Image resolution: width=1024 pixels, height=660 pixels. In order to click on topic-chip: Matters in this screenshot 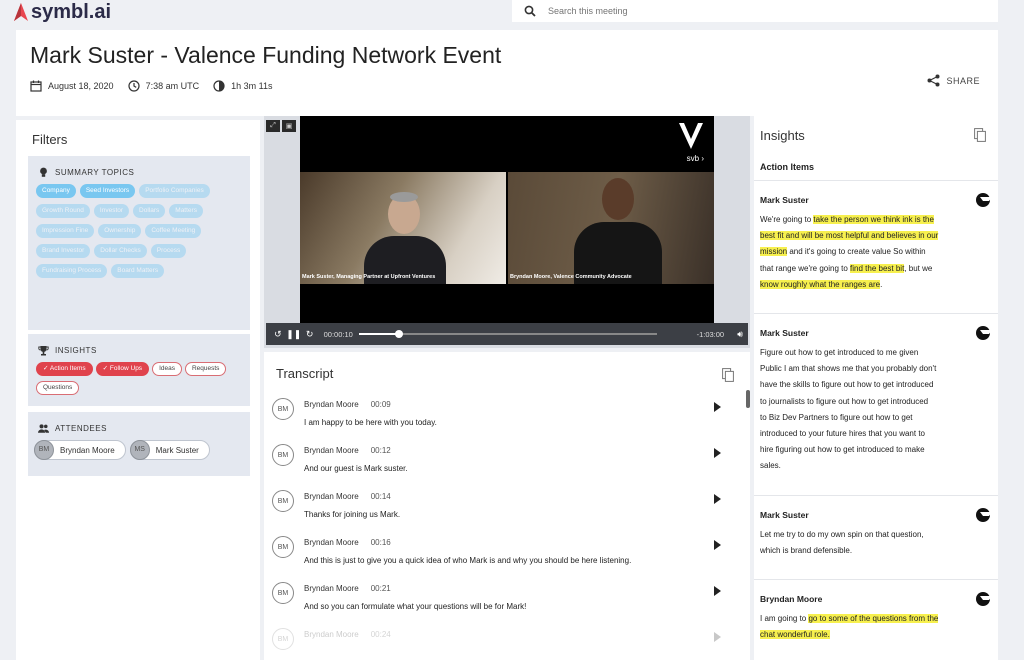, I will do `click(186, 211)`.